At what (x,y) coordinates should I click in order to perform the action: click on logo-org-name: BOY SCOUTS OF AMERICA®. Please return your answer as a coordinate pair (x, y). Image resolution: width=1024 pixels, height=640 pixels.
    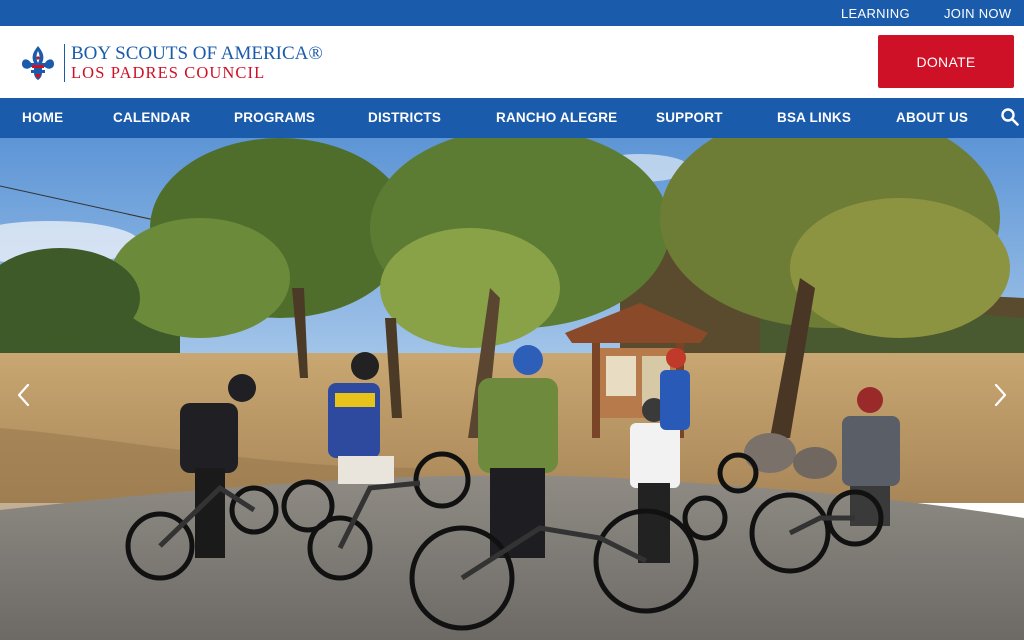
    Looking at the image, I should click on (197, 53).